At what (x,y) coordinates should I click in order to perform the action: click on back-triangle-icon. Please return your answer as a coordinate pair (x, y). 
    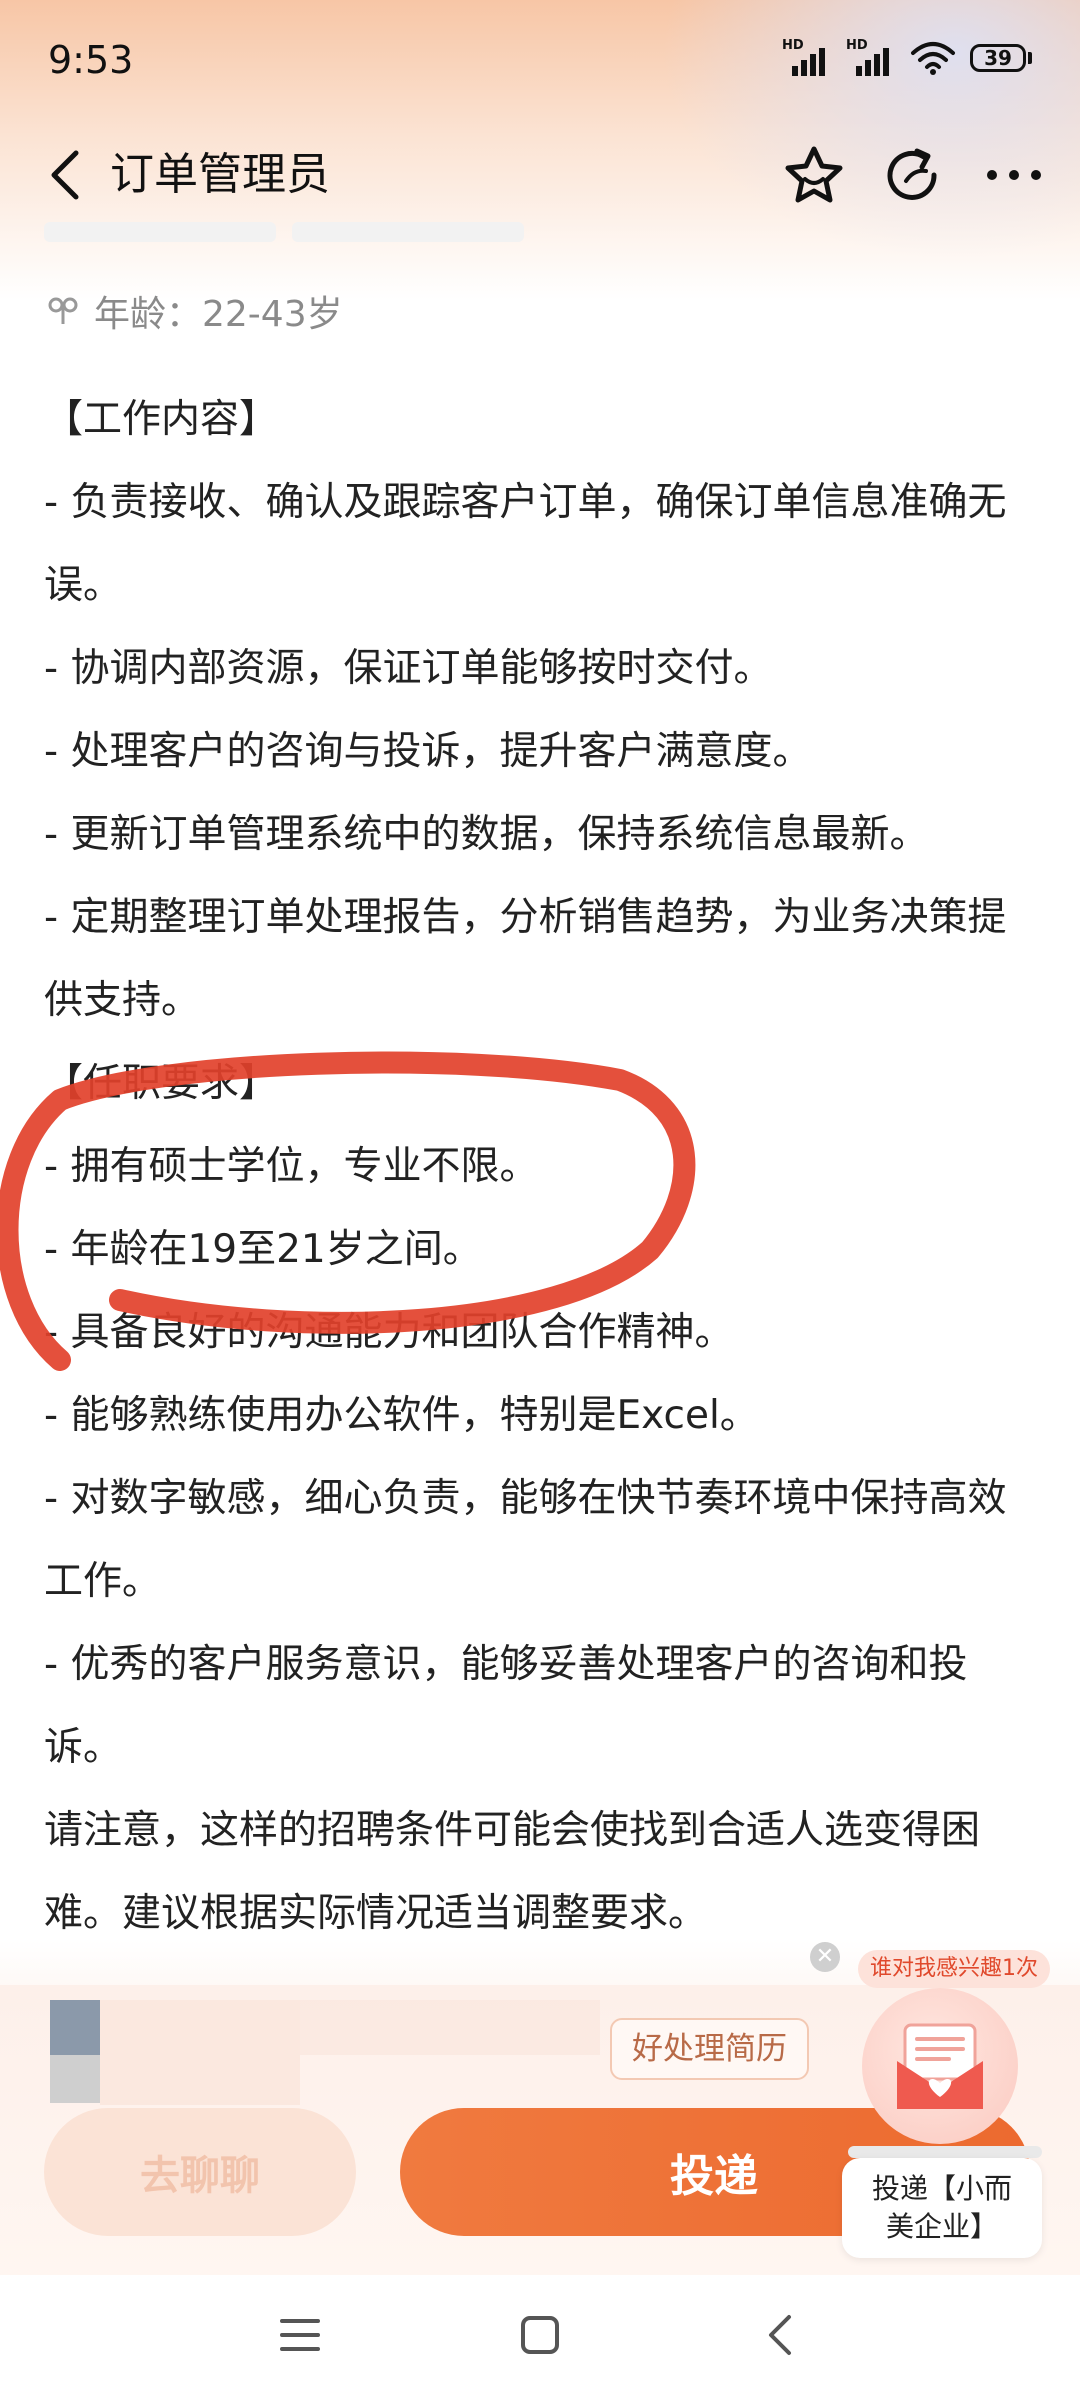
    Looking at the image, I should click on (780, 2335).